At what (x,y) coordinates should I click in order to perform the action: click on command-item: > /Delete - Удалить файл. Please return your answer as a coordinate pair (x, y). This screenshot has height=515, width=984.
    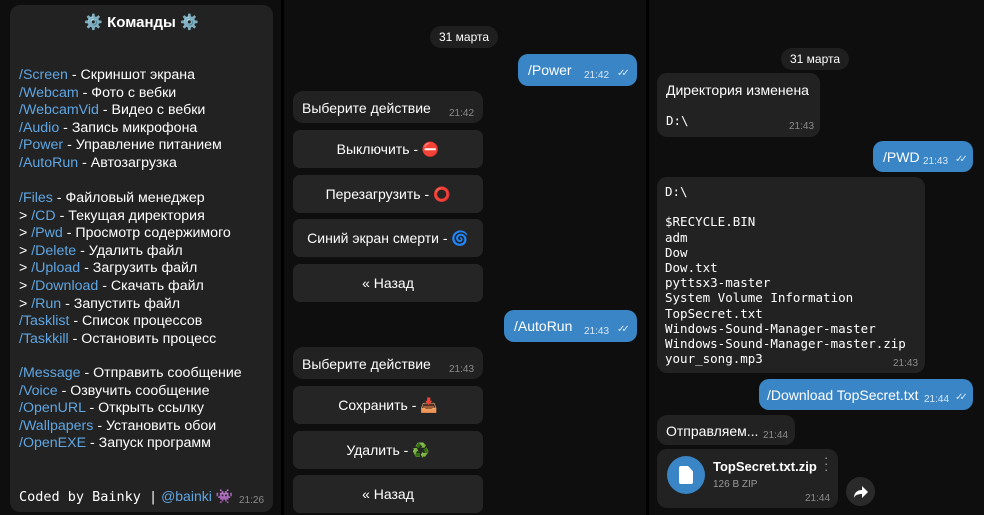
    Looking at the image, I should click on (101, 252).